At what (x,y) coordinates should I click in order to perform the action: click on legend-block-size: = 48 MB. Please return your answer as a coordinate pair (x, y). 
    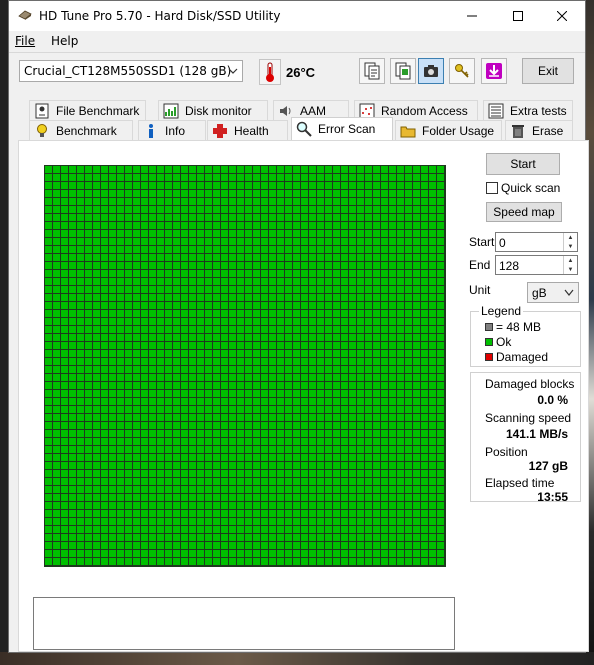
    Looking at the image, I should click on (513, 327).